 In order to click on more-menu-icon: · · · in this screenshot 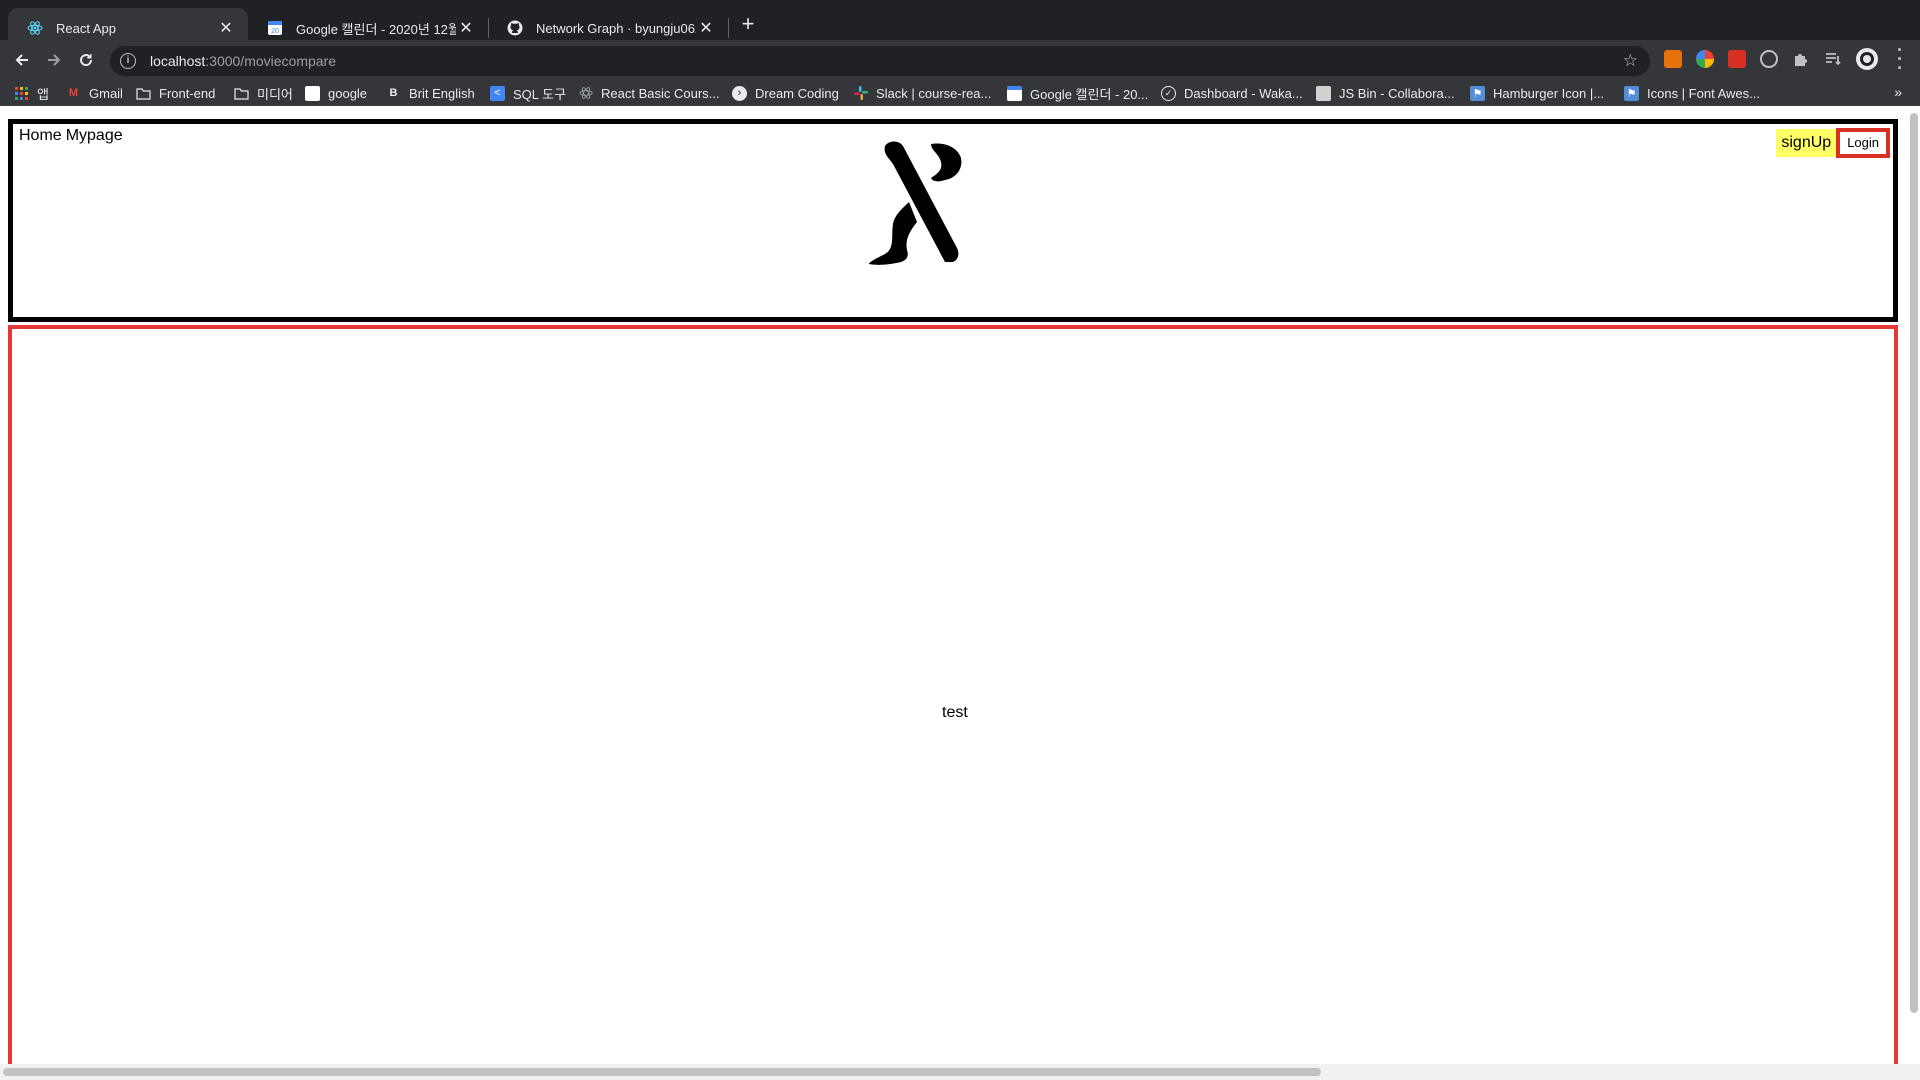, I will do `click(1900, 59)`.